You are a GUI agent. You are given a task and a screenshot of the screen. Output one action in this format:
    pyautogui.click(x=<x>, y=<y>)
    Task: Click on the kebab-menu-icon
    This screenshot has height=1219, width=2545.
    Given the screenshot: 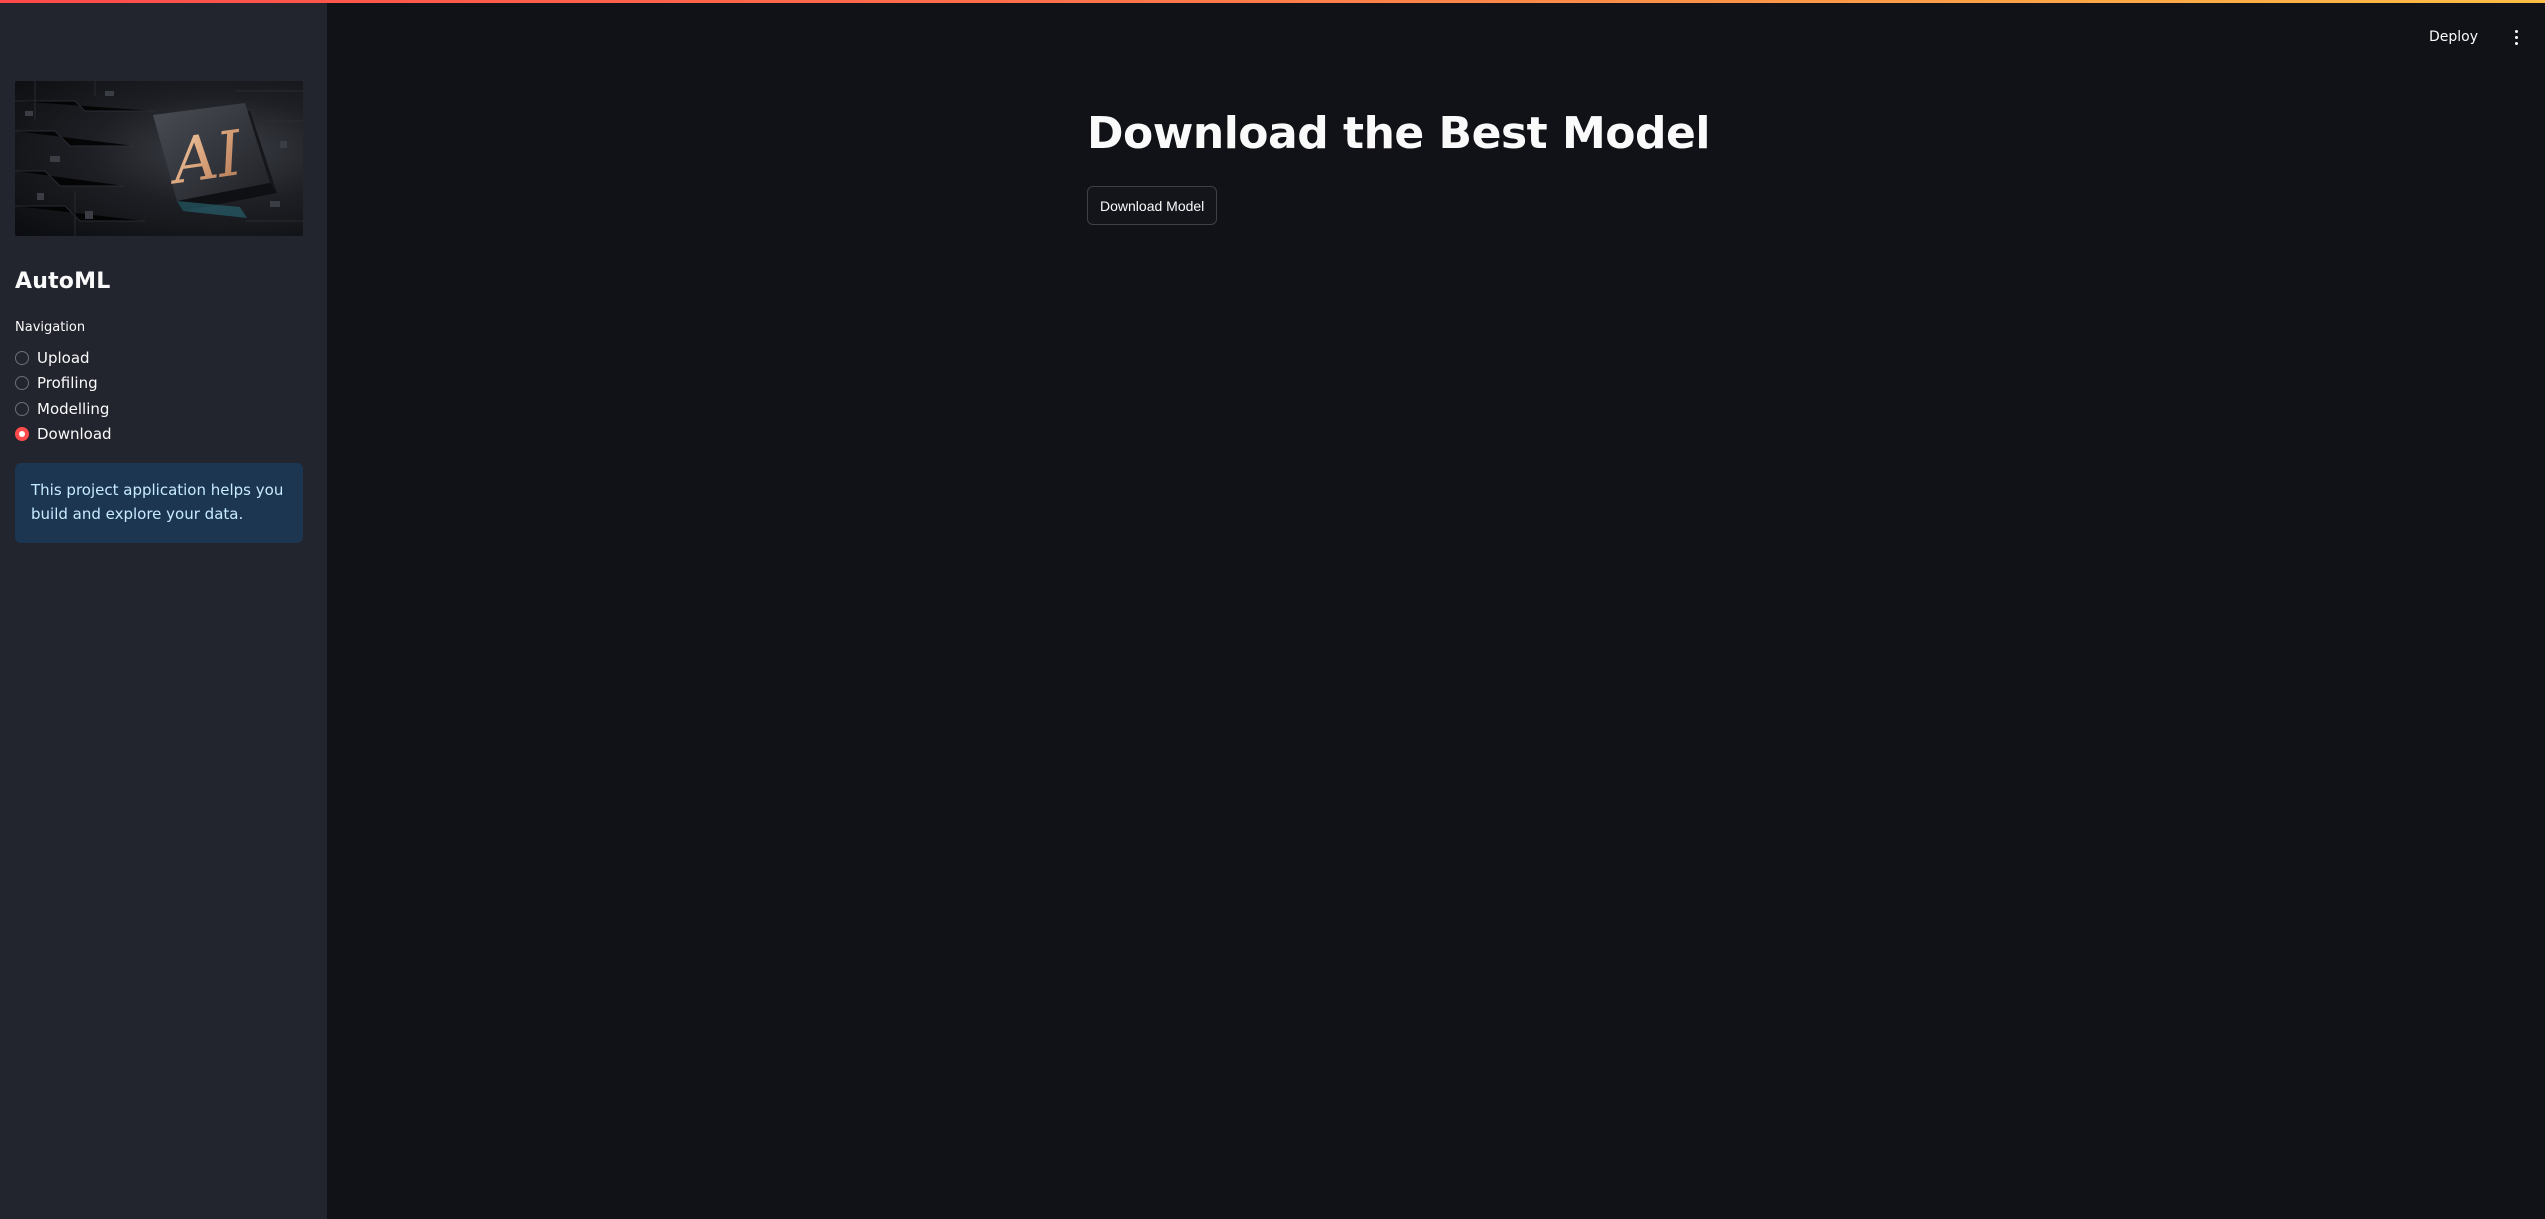 What is the action you would take?
    pyautogui.click(x=2516, y=37)
    